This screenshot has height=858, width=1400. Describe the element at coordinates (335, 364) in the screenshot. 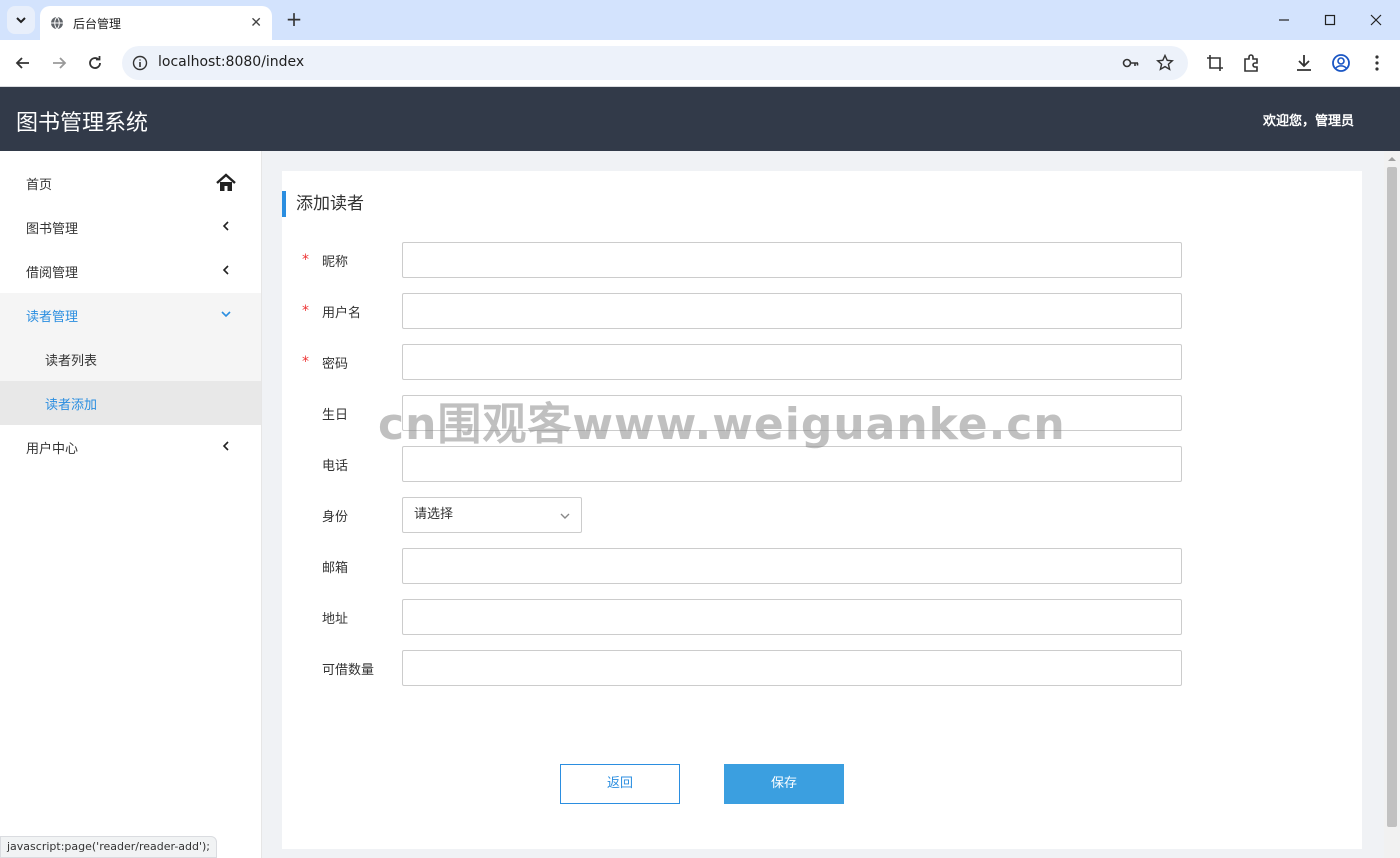

I see `field-label: 密码` at that location.